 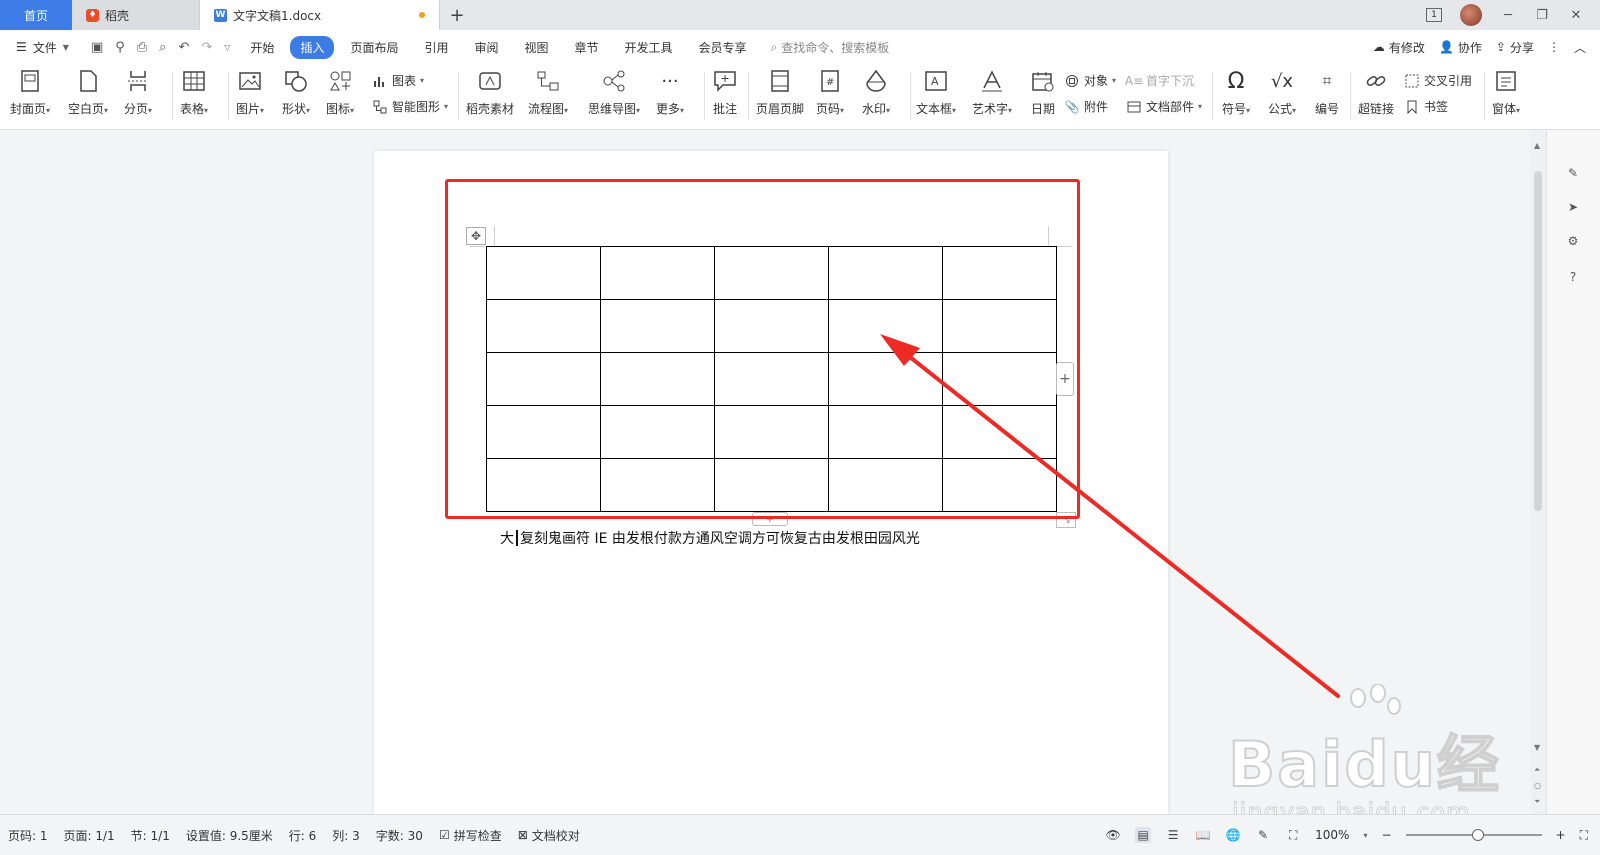 I want to click on hyperlink-button: 超链接, so click(x=1376, y=92).